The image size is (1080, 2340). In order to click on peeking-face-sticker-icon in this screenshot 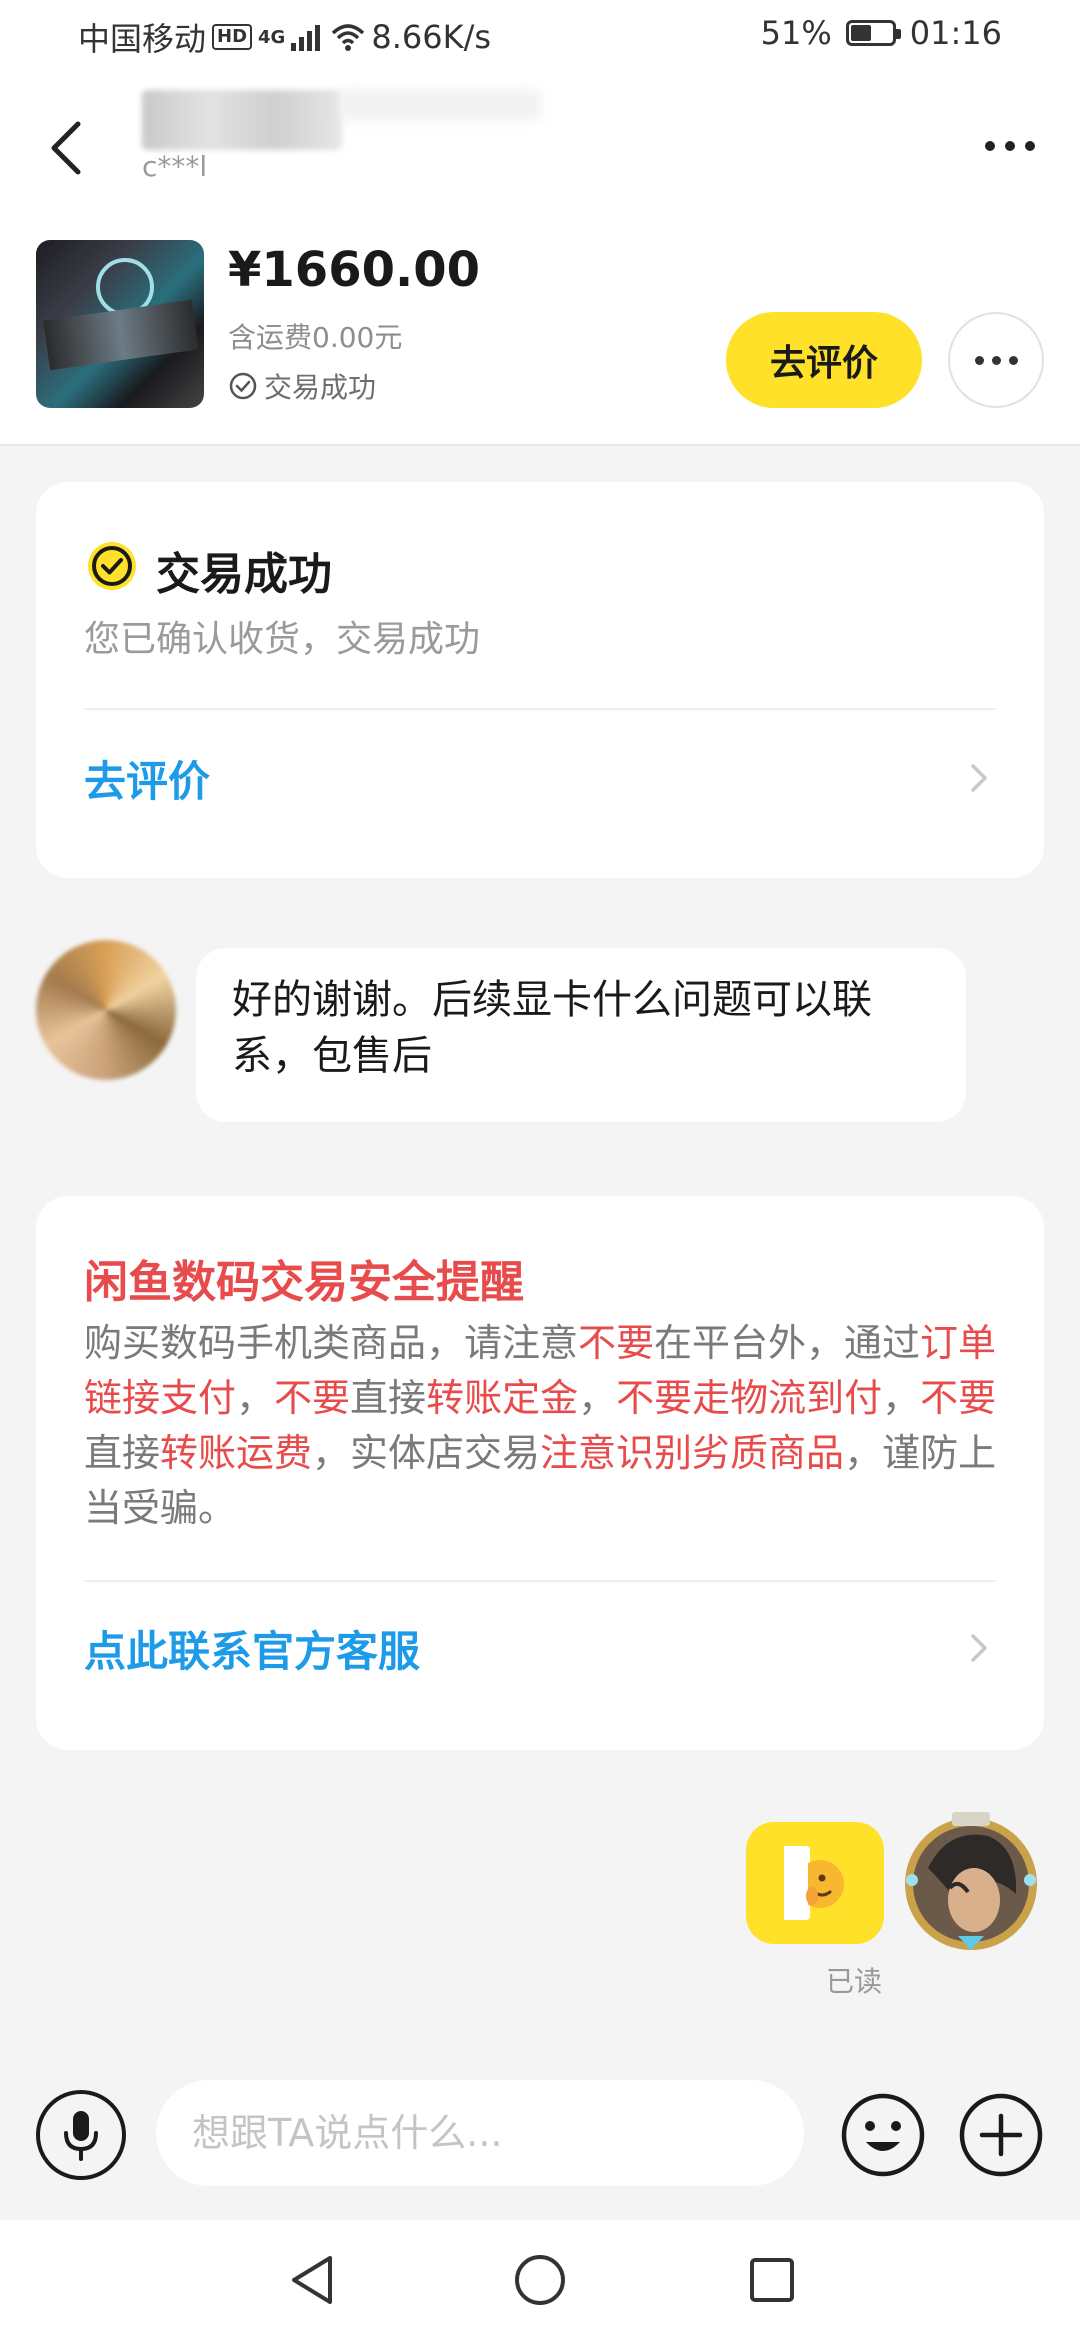, I will do `click(814, 1883)`.